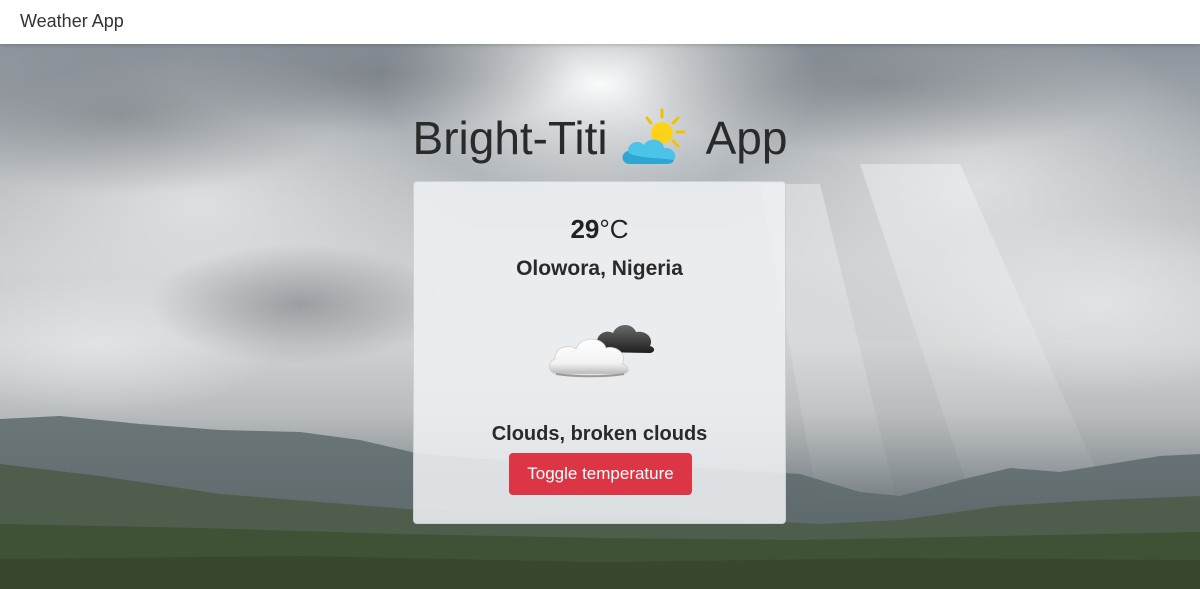  What do you see at coordinates (510, 138) in the screenshot?
I see `app-title-left: Bright-Titi` at bounding box center [510, 138].